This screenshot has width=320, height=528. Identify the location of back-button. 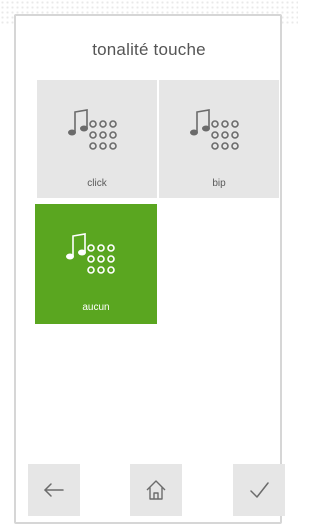
(54, 490).